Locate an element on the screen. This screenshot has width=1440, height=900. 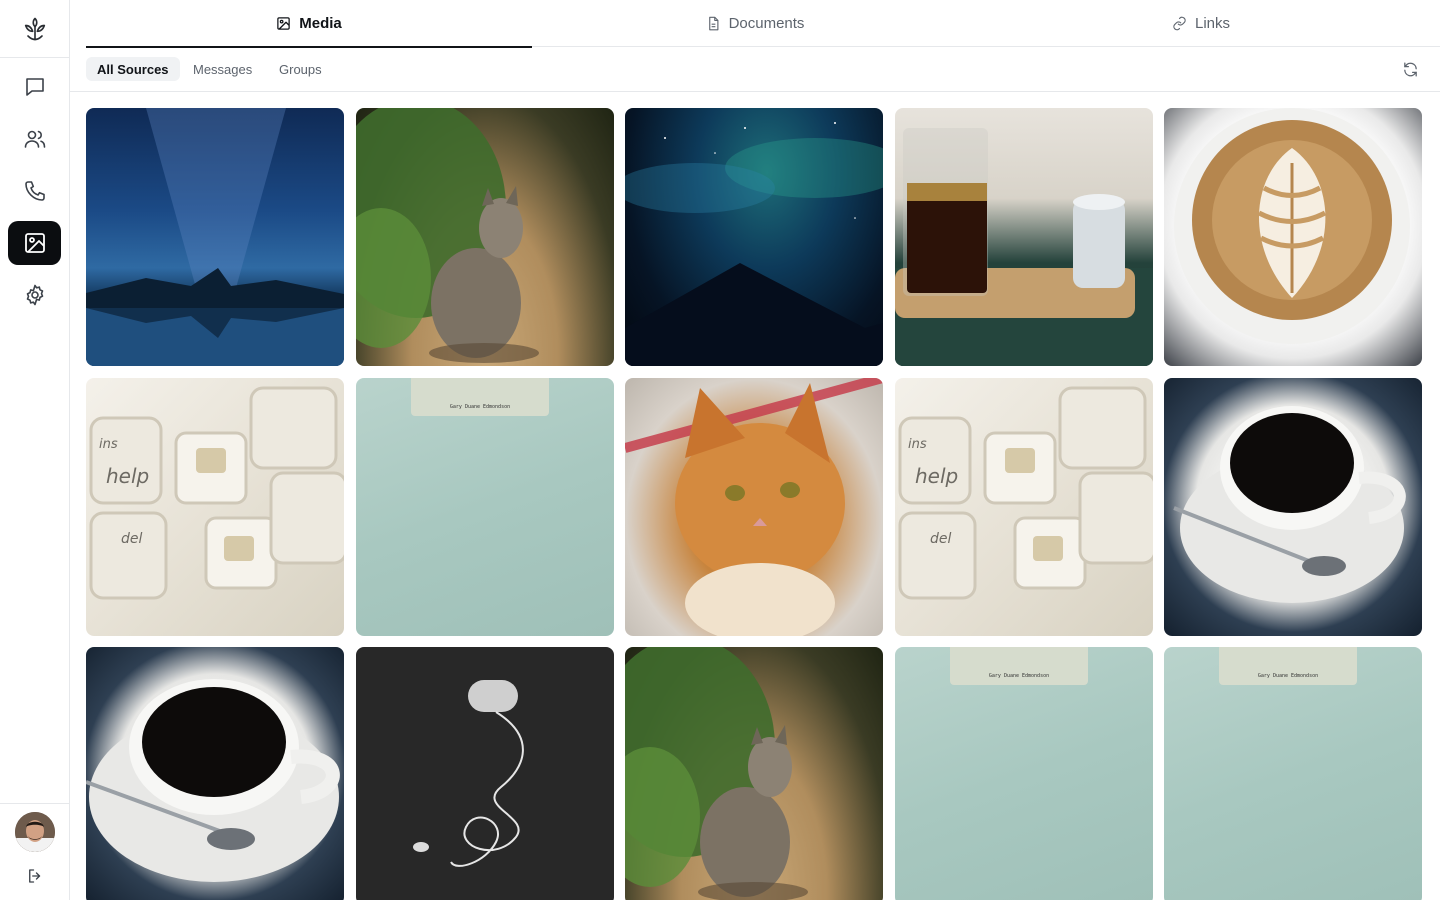
tab-label: Media is located at coordinates (320, 23).